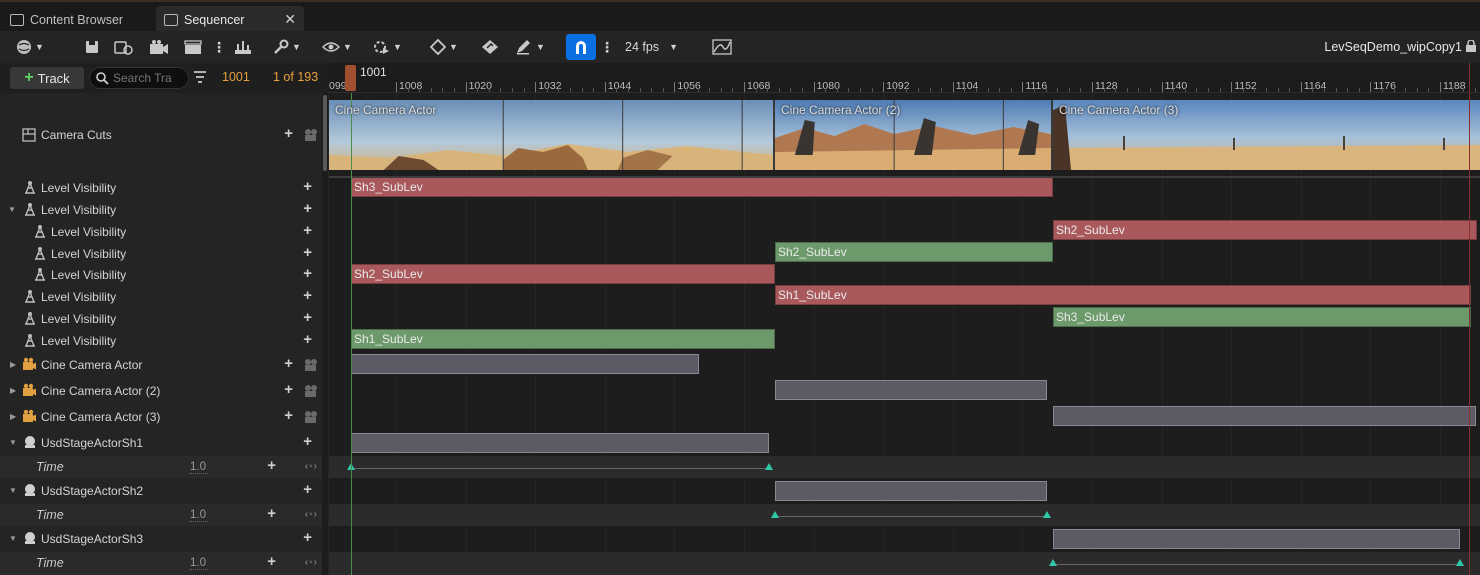  Describe the element at coordinates (161, 135) in the screenshot. I see `track-row-camera-cuts: Camera Cuts +` at that location.